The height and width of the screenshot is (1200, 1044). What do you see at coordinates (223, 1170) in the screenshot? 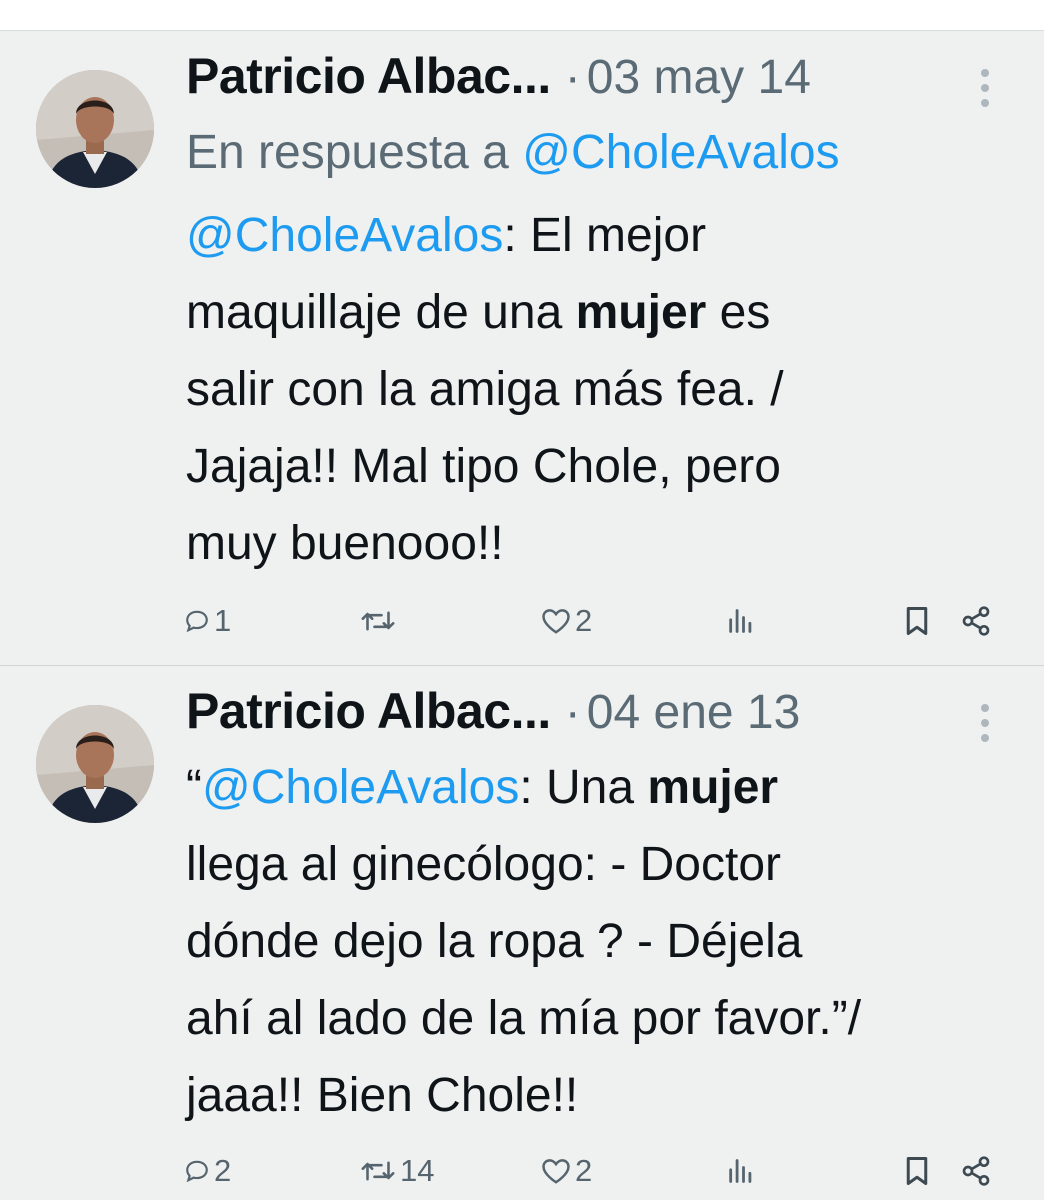
I see `reply-count: 2` at bounding box center [223, 1170].